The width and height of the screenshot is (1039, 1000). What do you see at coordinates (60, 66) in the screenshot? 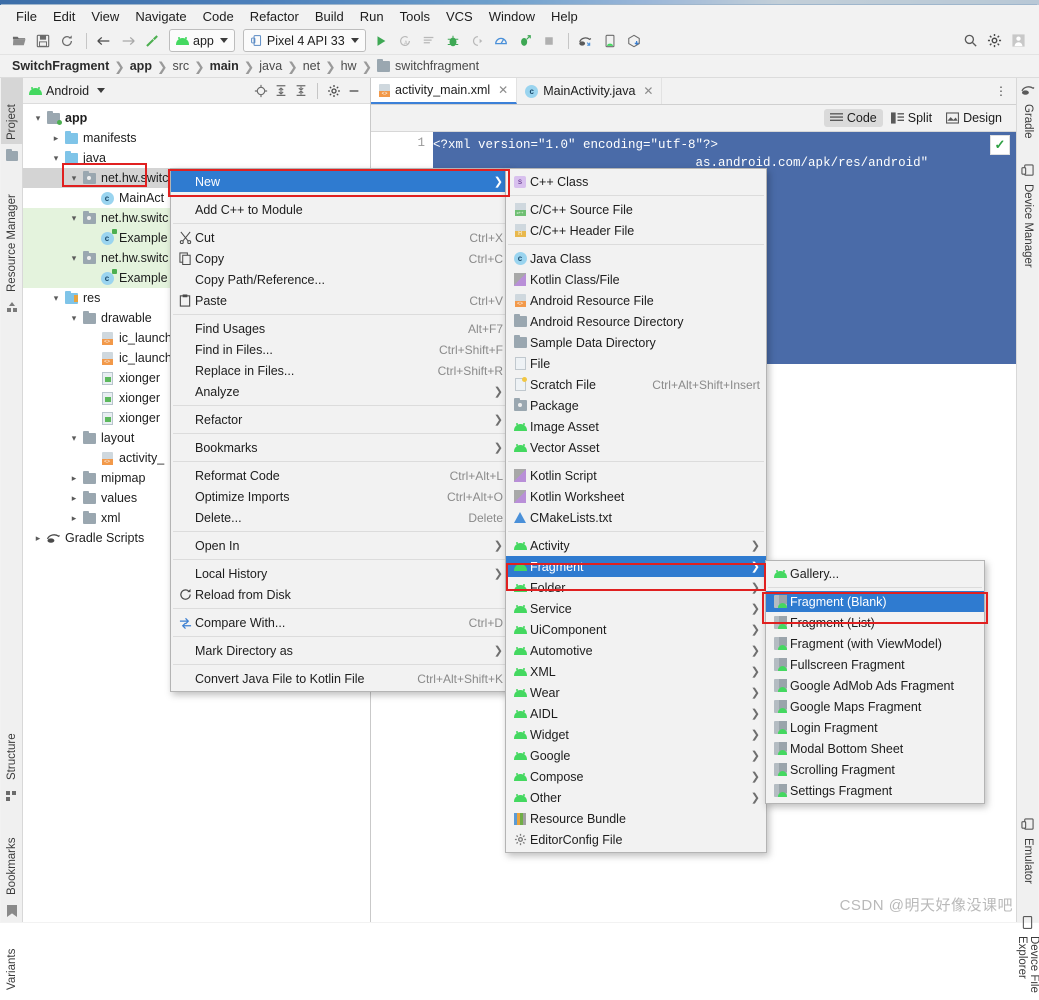
I see `breadcrumb-item-switchfragment: SwitchFragment` at bounding box center [60, 66].